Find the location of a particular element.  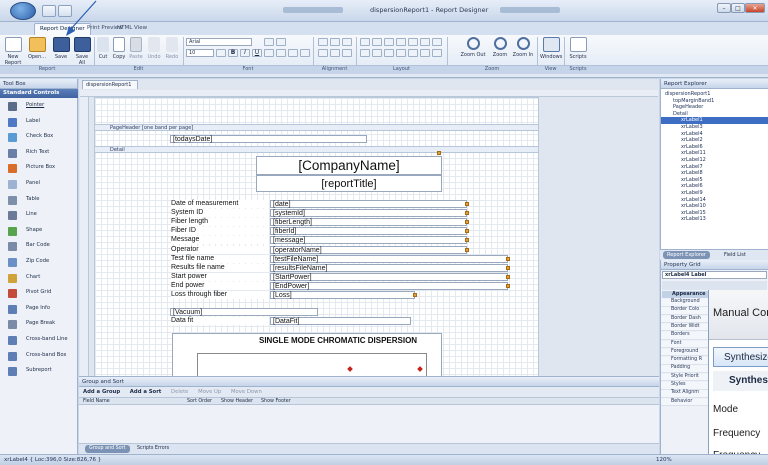

row-label: Results file name is located at coordinates (220, 267).